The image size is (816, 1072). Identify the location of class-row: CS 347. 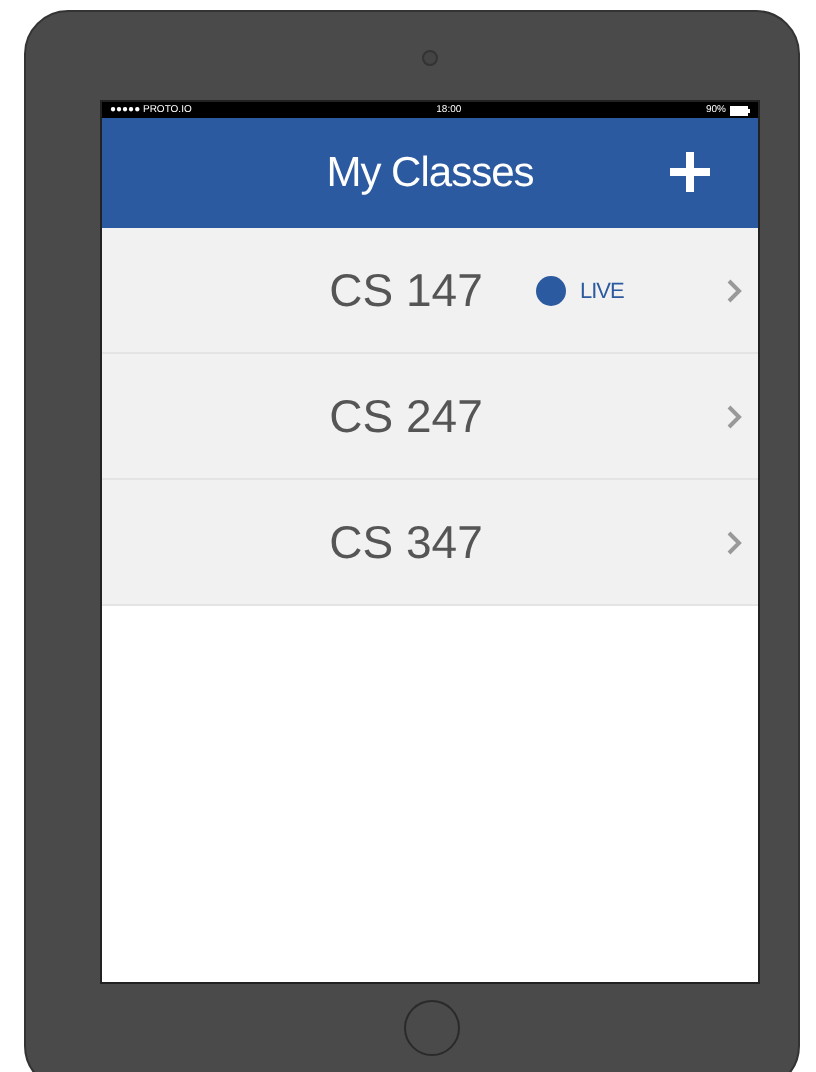
(430, 543).